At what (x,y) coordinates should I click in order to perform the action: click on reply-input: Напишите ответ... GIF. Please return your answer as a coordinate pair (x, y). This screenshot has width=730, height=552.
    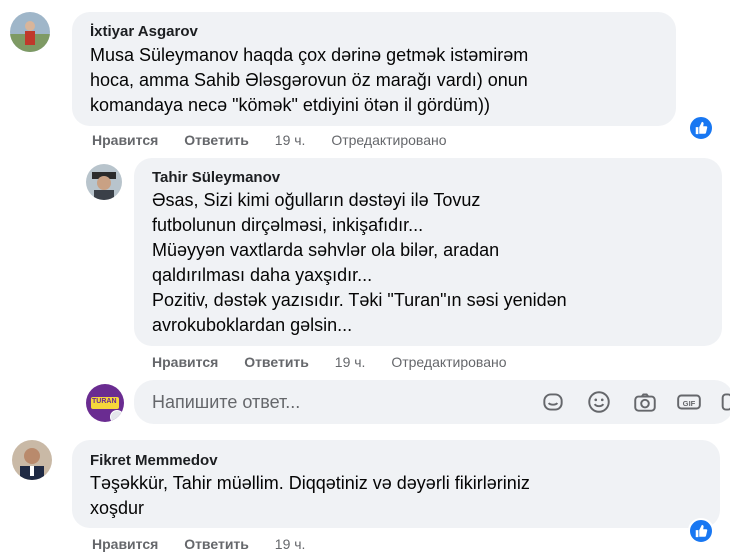
    Looking at the image, I should click on (432, 402).